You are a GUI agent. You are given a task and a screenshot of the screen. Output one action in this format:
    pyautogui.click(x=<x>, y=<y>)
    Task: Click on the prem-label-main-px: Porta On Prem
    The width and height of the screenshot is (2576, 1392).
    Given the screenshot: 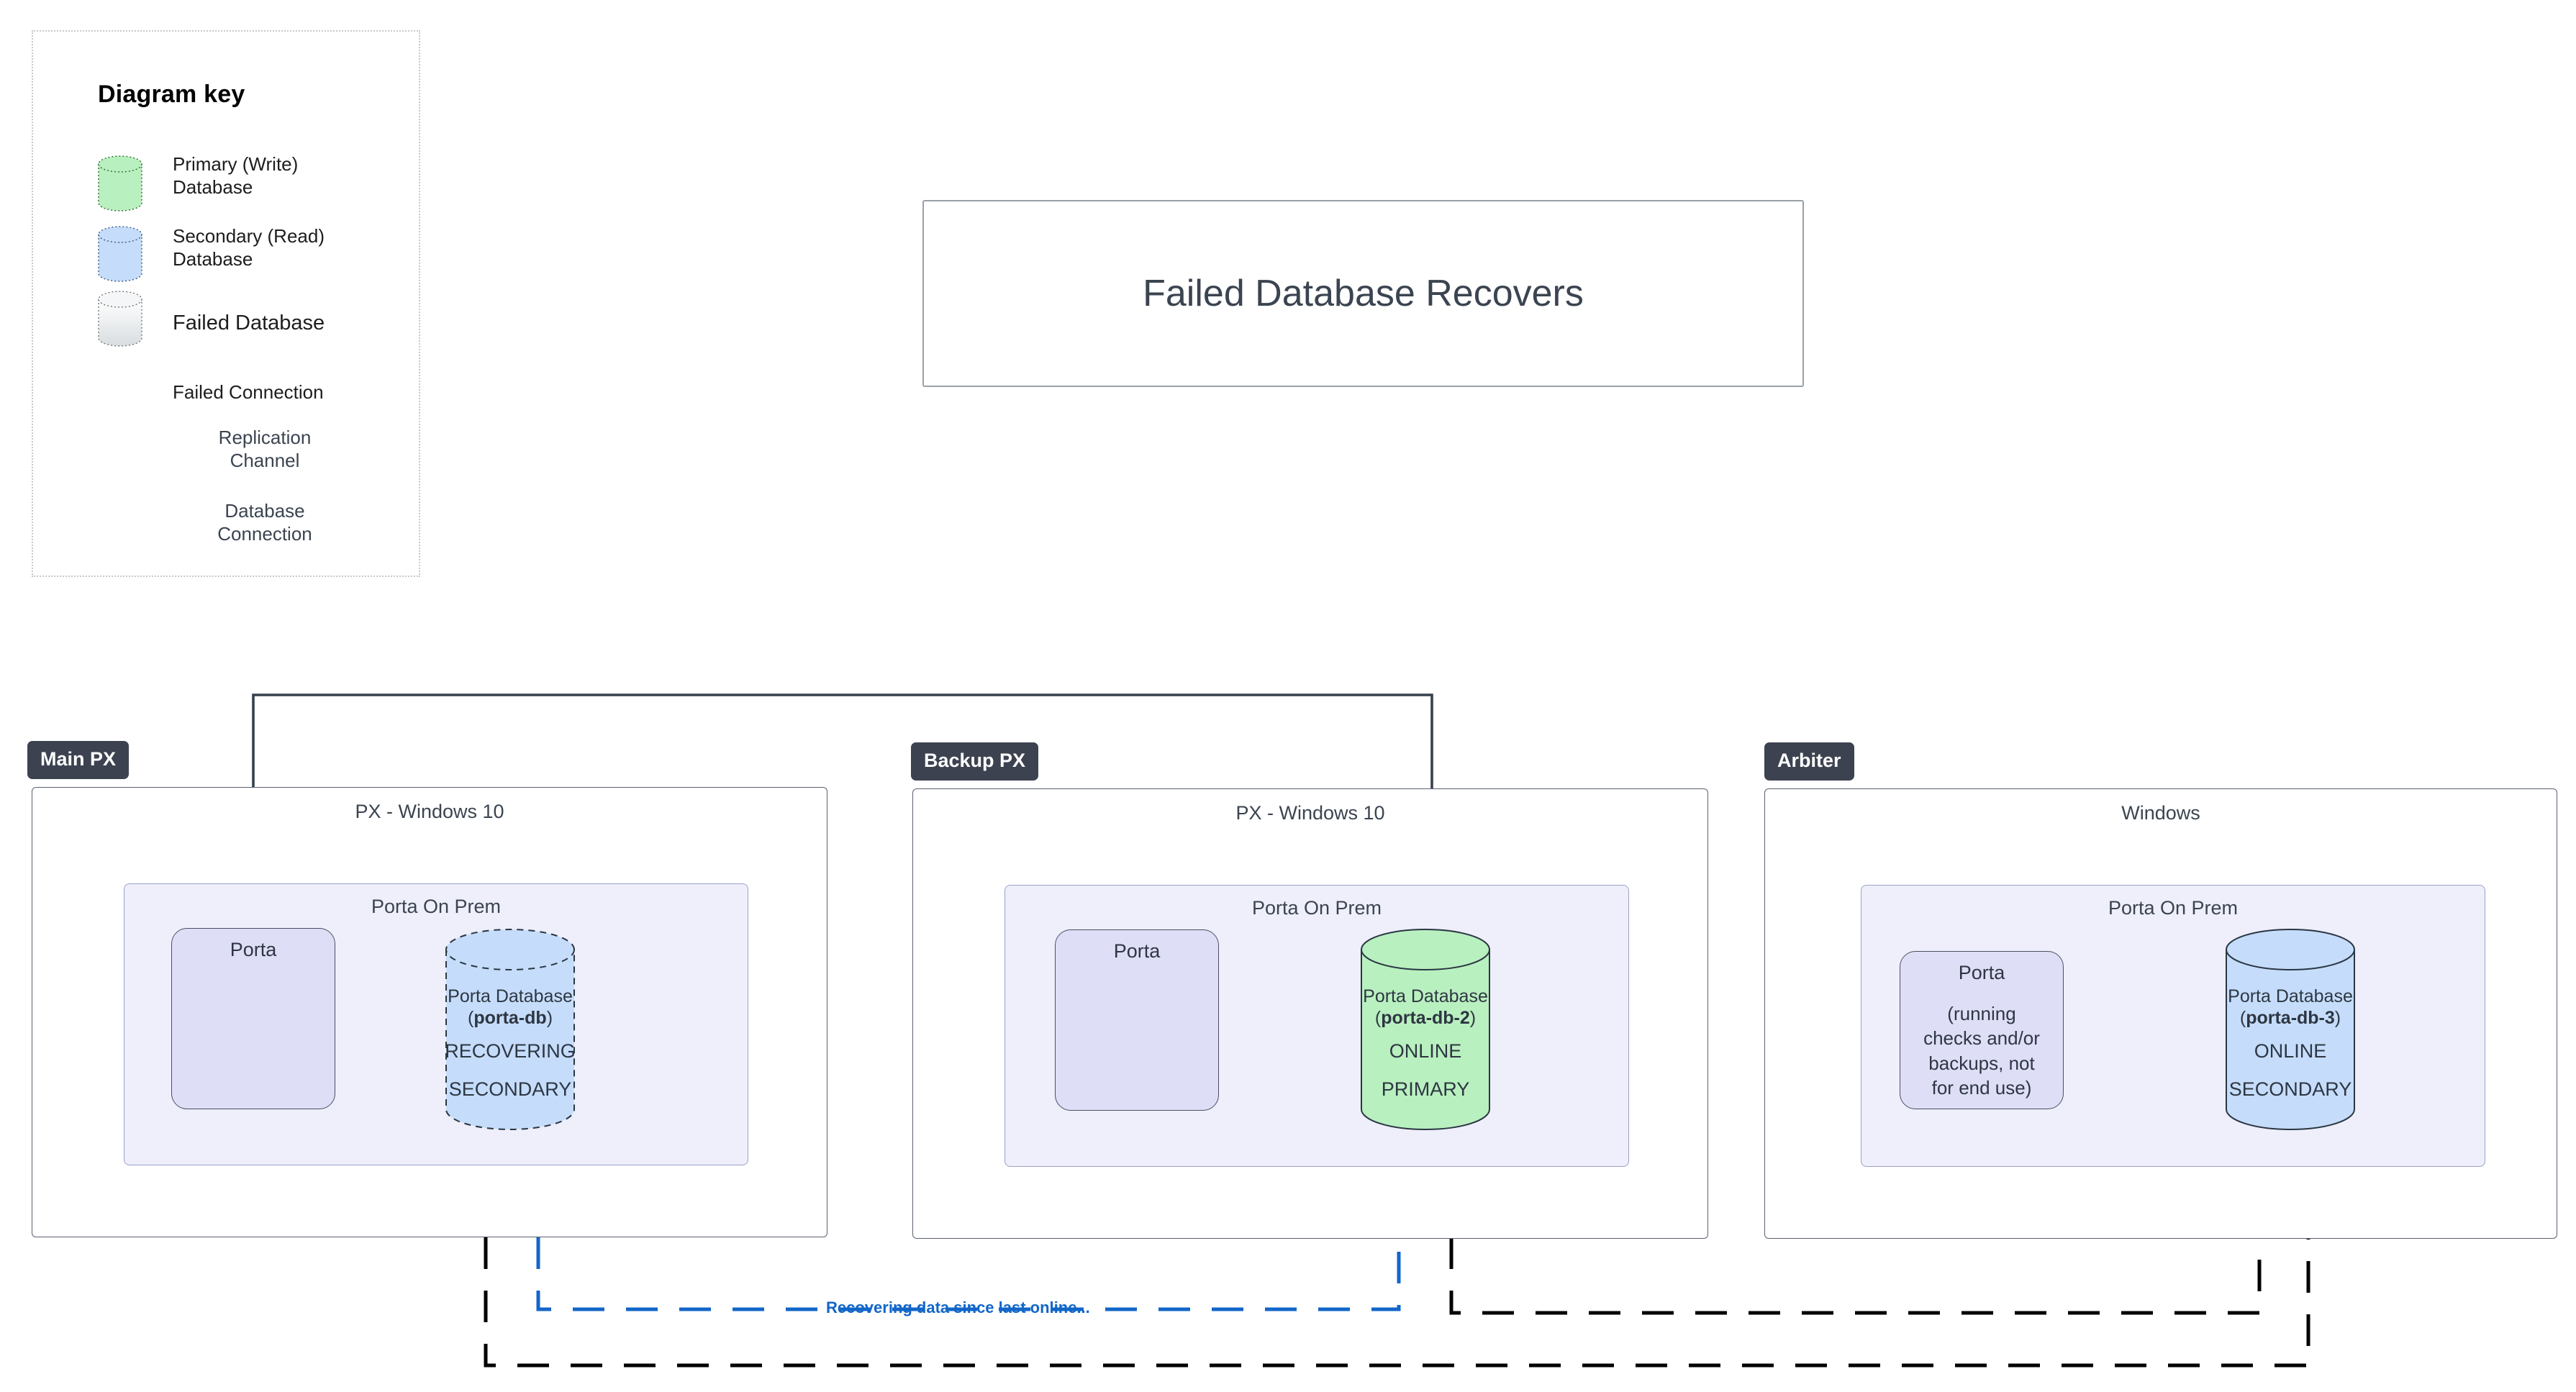 What is the action you would take?
    pyautogui.click(x=437, y=906)
    